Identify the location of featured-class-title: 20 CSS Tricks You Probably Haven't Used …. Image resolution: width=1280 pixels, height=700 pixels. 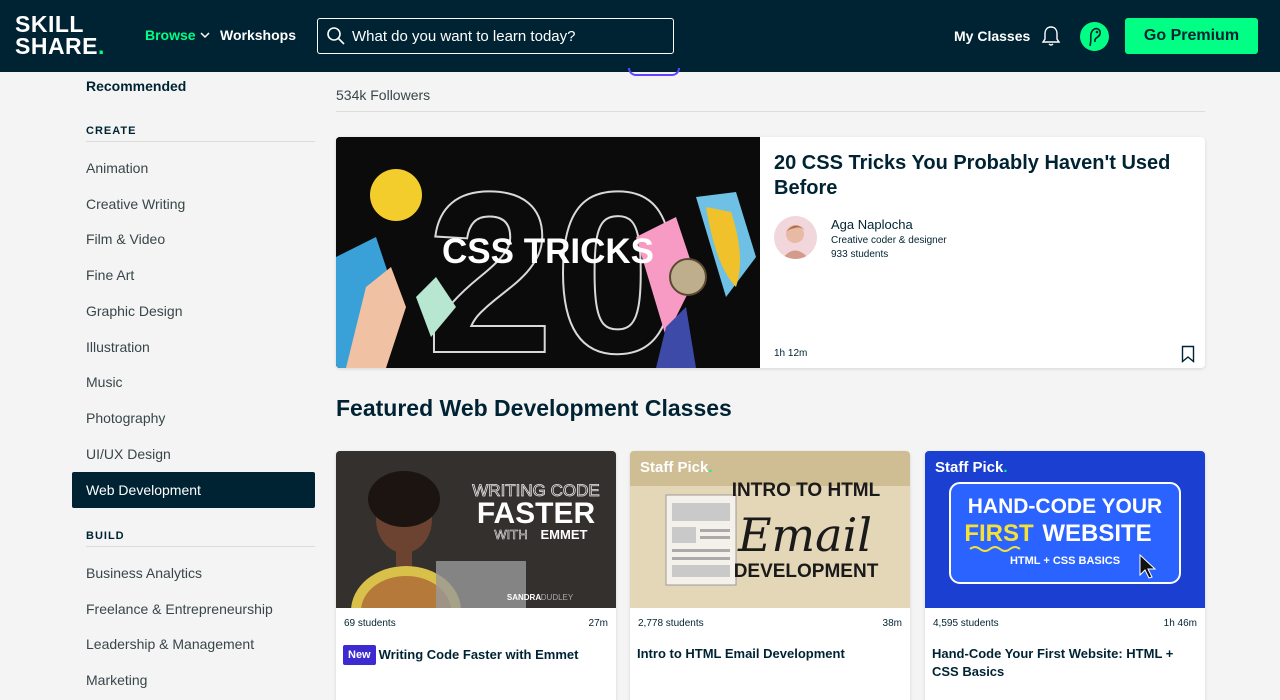
(979, 176).